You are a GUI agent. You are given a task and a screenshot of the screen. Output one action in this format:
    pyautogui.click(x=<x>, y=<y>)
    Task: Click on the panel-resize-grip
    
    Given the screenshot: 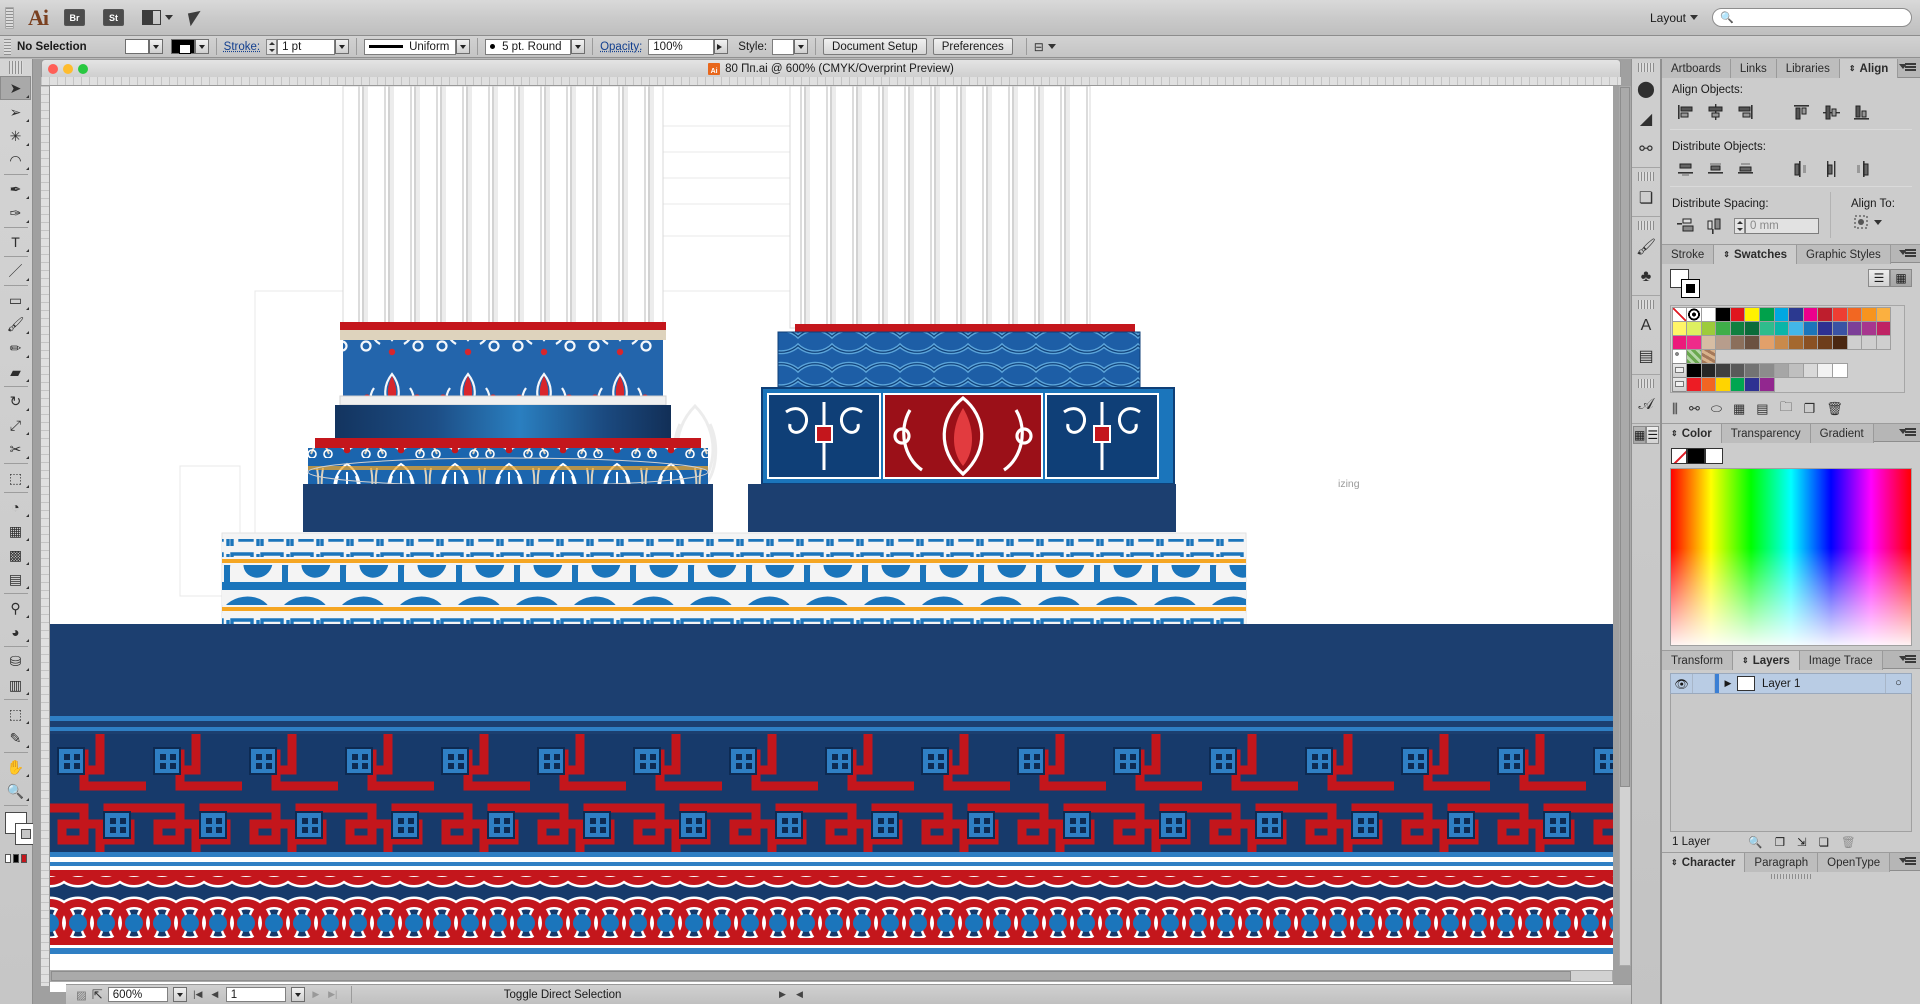 What is the action you would take?
    pyautogui.click(x=1791, y=876)
    